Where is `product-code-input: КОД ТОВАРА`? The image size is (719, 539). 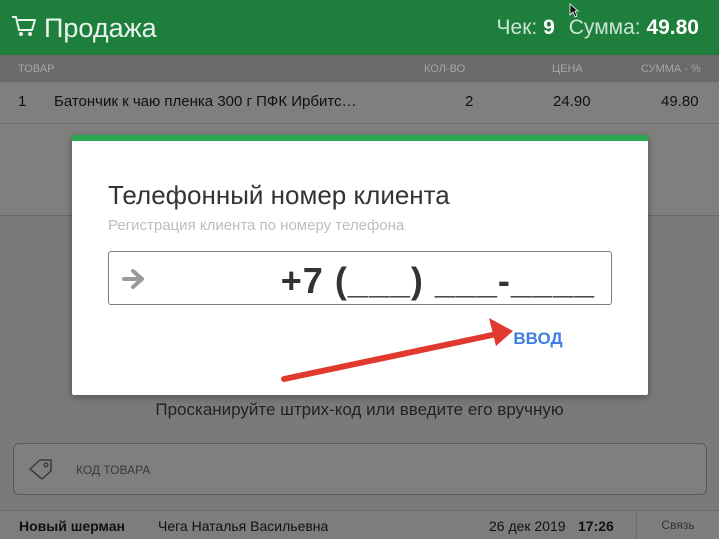
product-code-input: КОД ТОВАРА is located at coordinates (360, 469).